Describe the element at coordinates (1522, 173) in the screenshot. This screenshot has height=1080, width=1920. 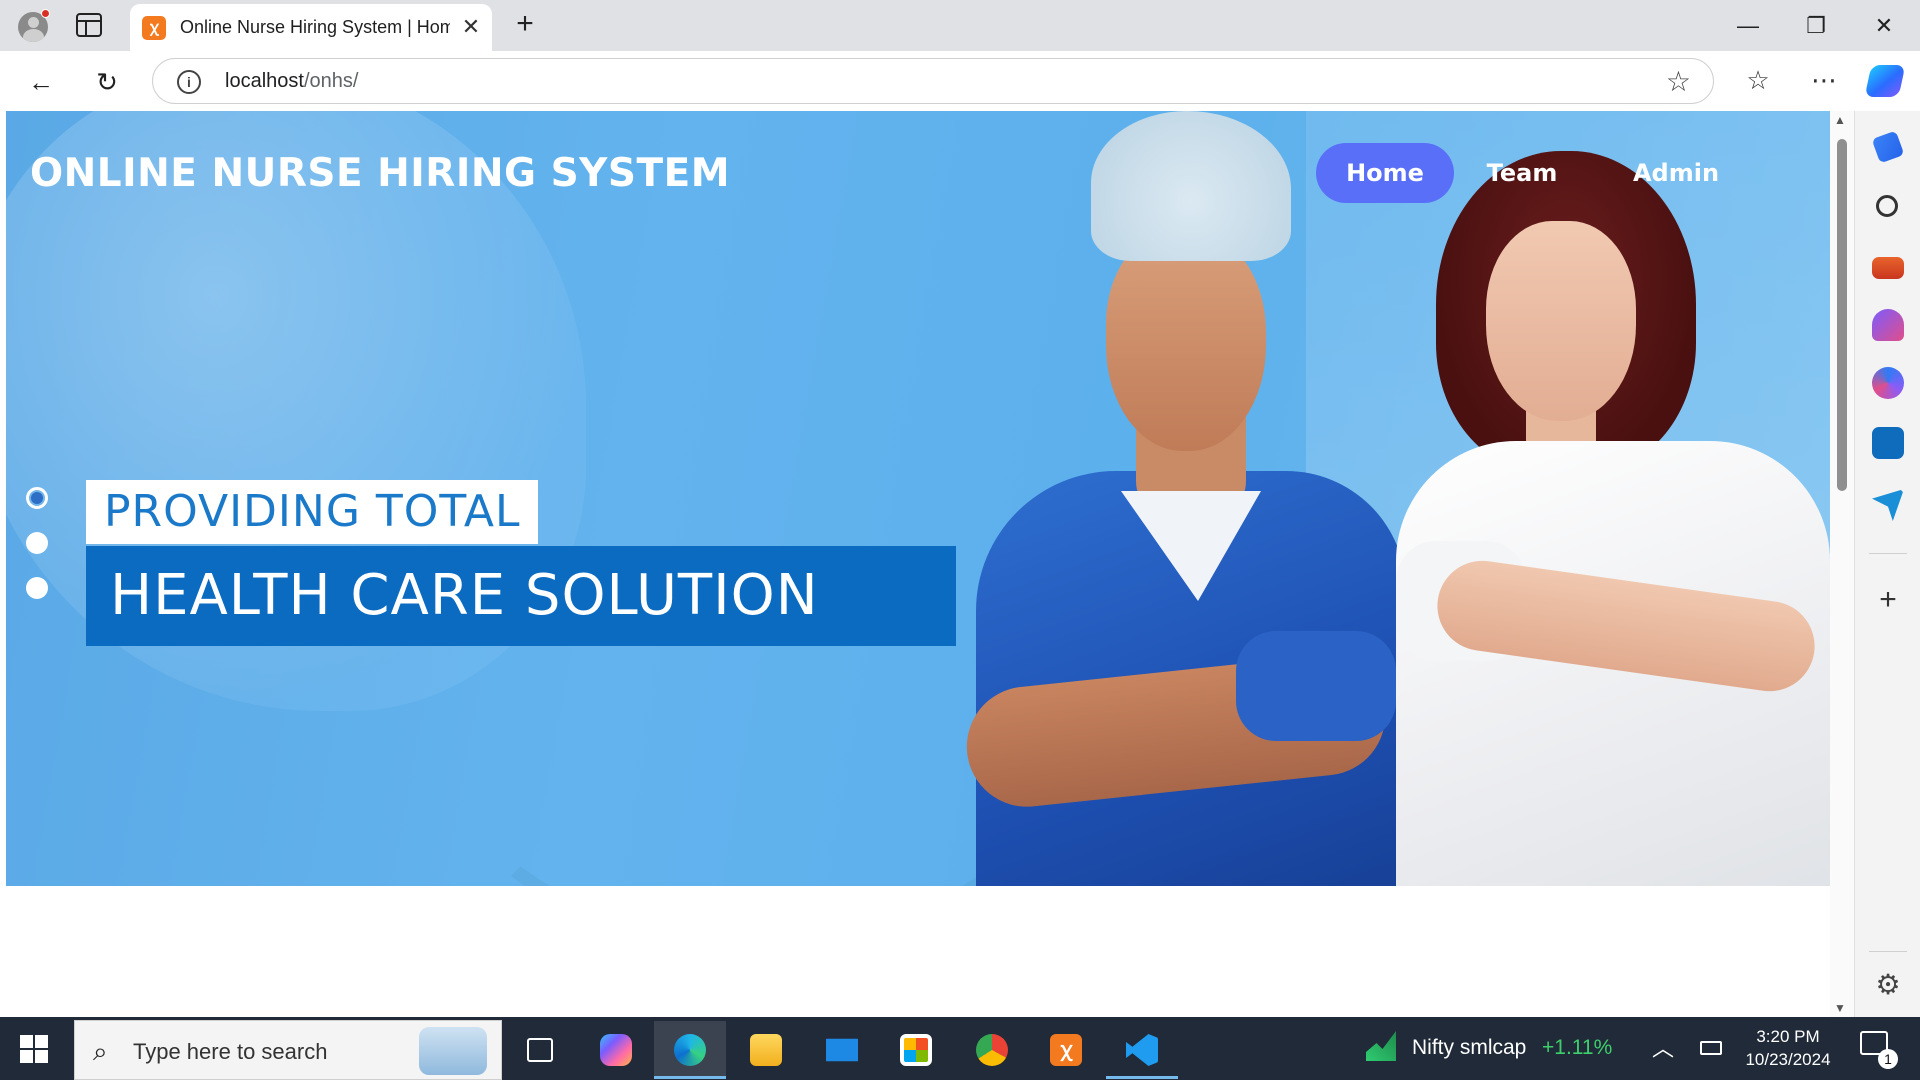
I see `nav-team-link: Team` at that location.